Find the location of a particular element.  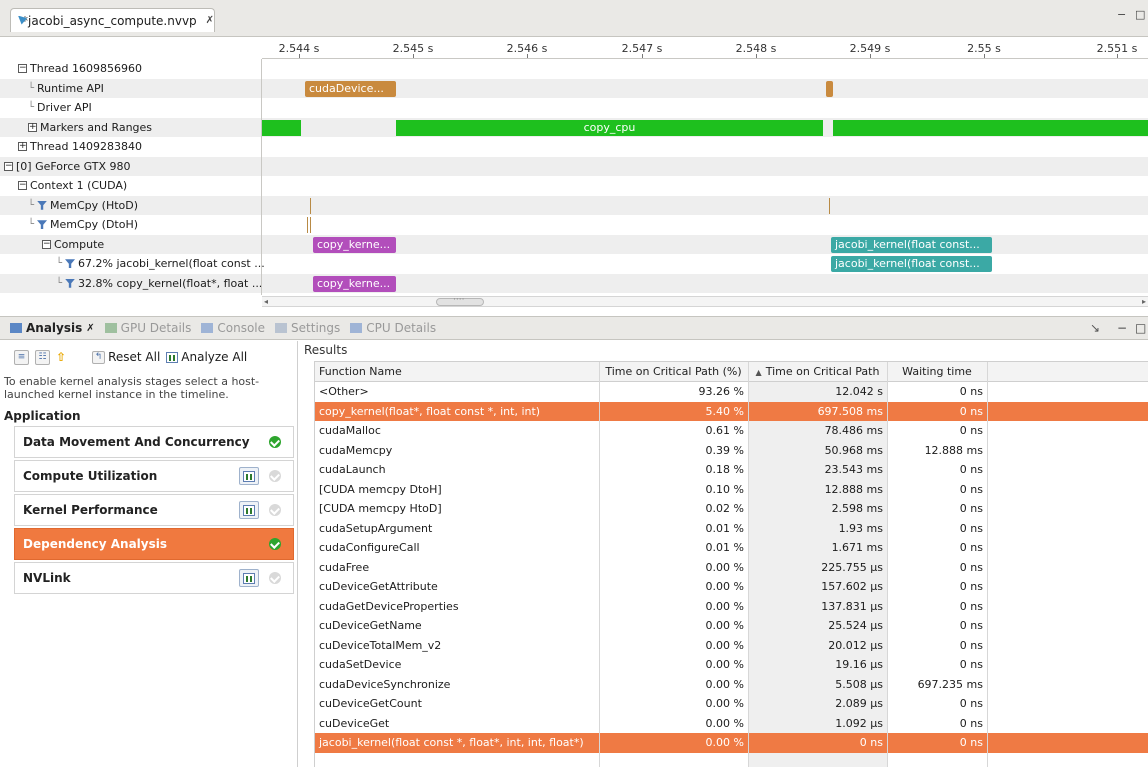

editor-tab-jacobi-async-compute: *jacobi_async_compute.nvvp ✗ is located at coordinates (112, 20).